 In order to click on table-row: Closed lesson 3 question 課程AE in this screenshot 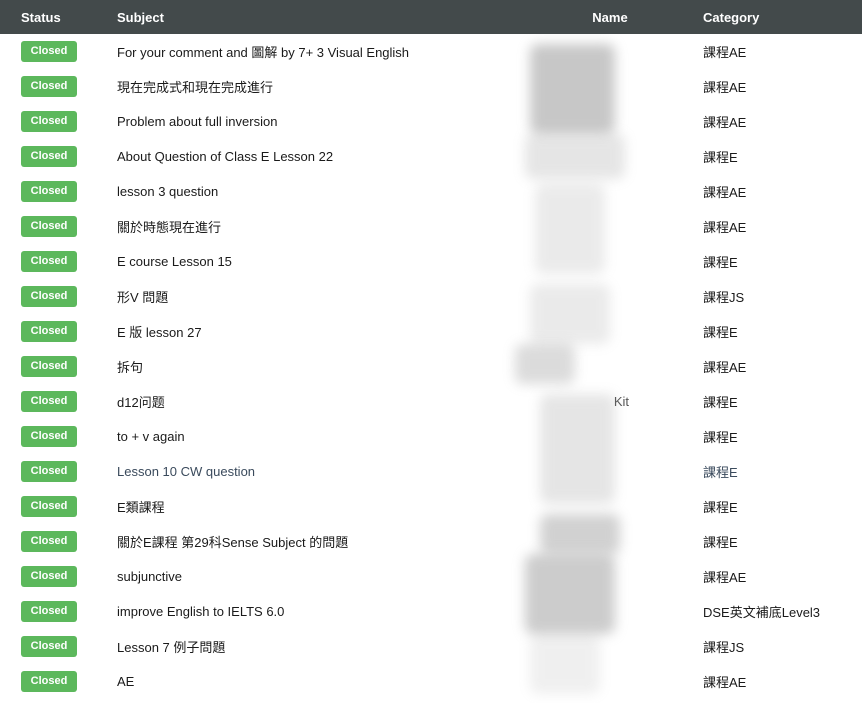, I will do `click(431, 191)`.